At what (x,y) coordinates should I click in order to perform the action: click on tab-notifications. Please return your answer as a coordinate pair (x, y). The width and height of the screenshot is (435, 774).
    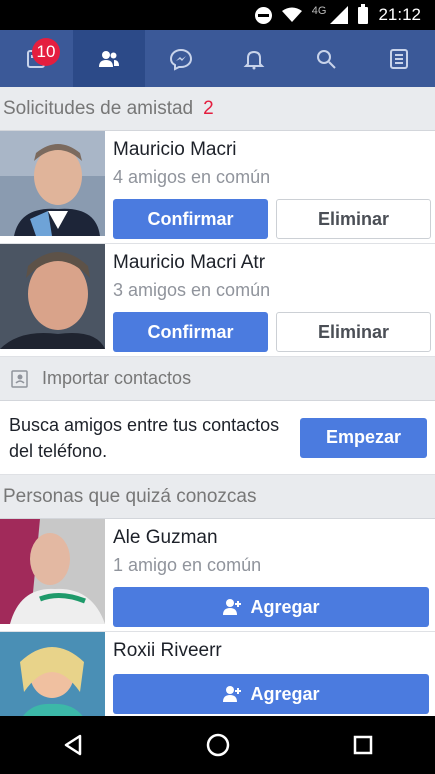
    Looking at the image, I should click on (254, 58).